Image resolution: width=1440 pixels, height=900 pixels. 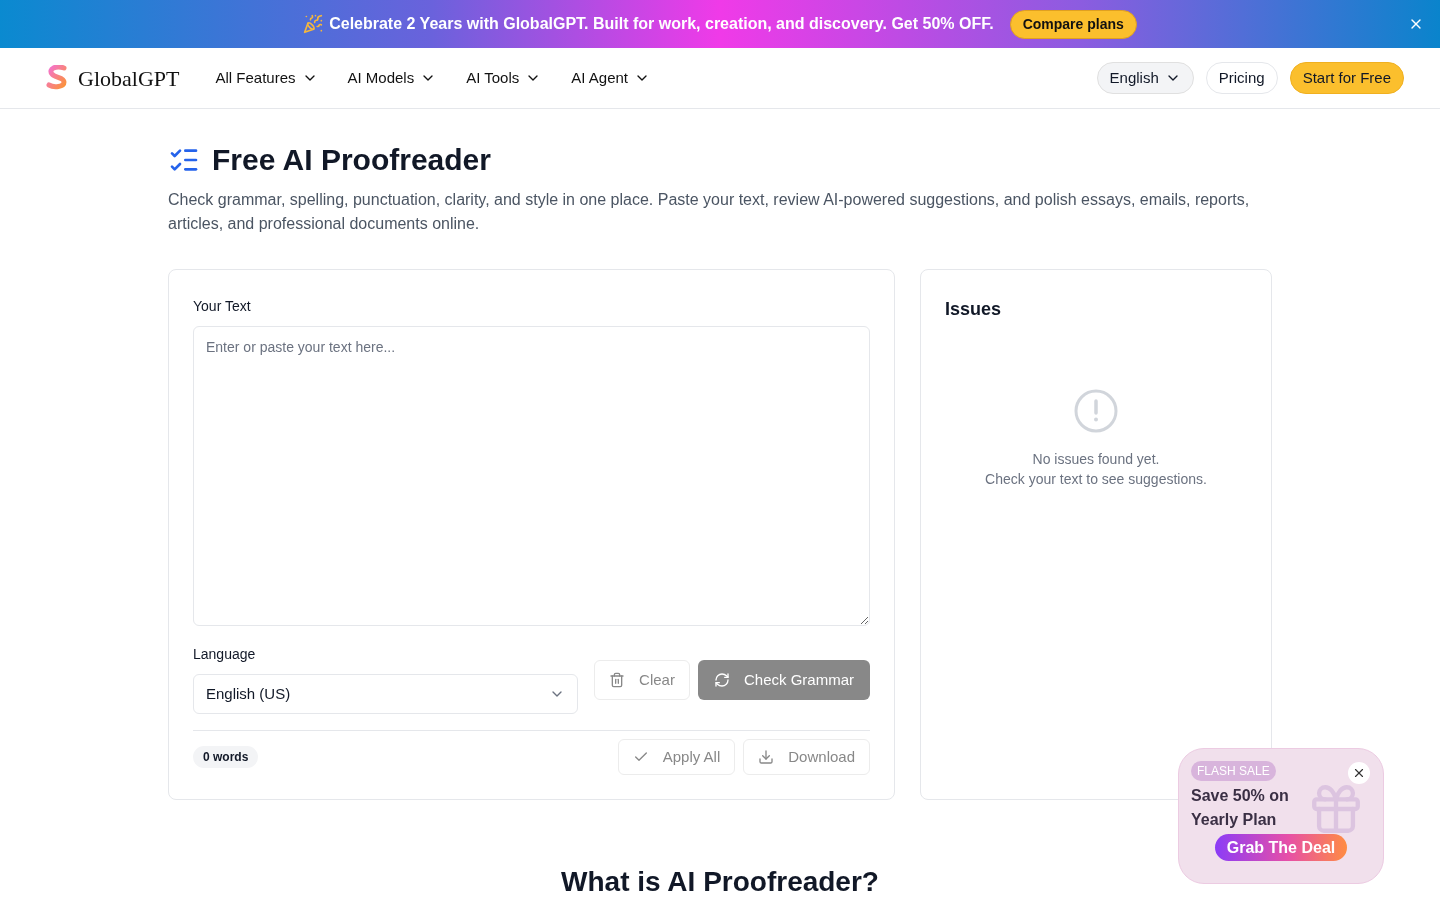 I want to click on page-title: Free AI Proofreader, so click(x=351, y=160).